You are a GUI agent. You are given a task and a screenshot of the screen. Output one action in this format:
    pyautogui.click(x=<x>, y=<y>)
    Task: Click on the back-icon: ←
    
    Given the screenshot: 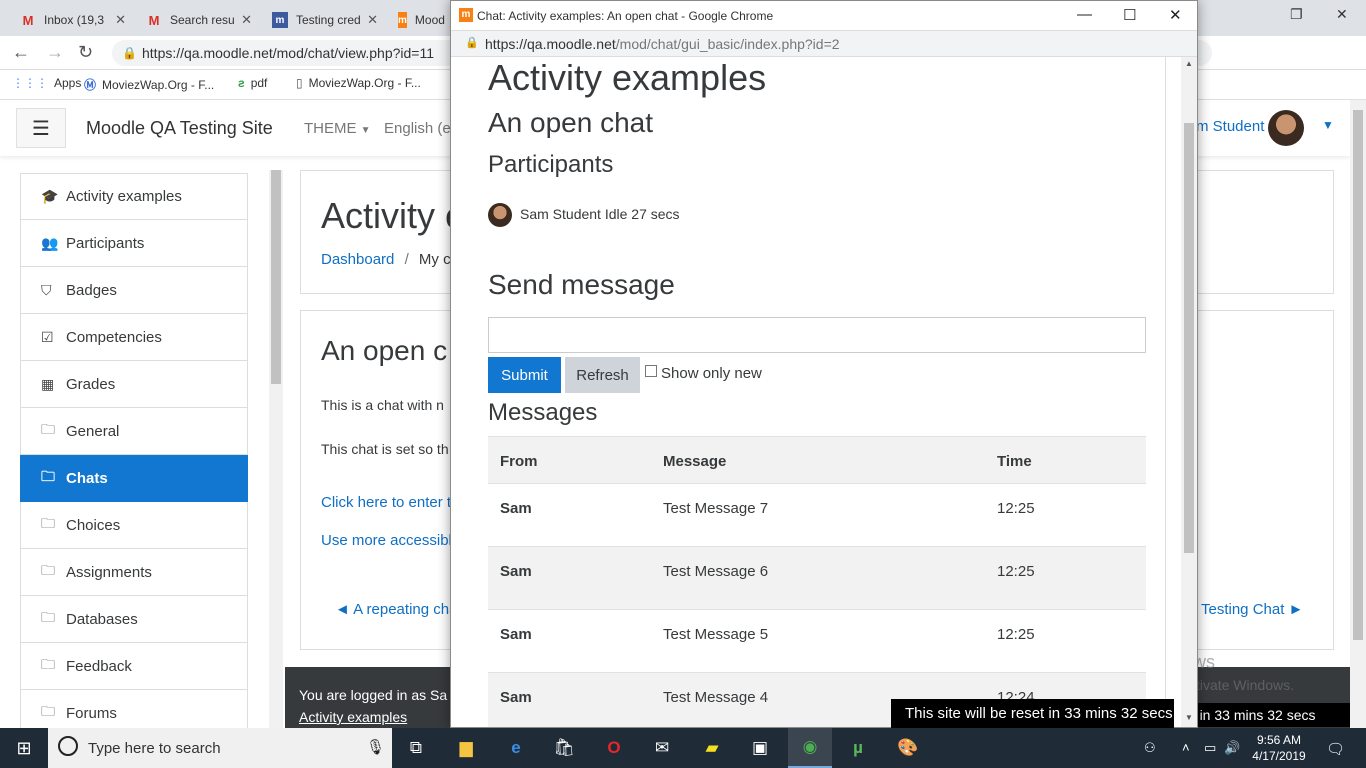 What is the action you would take?
    pyautogui.click(x=21, y=52)
    